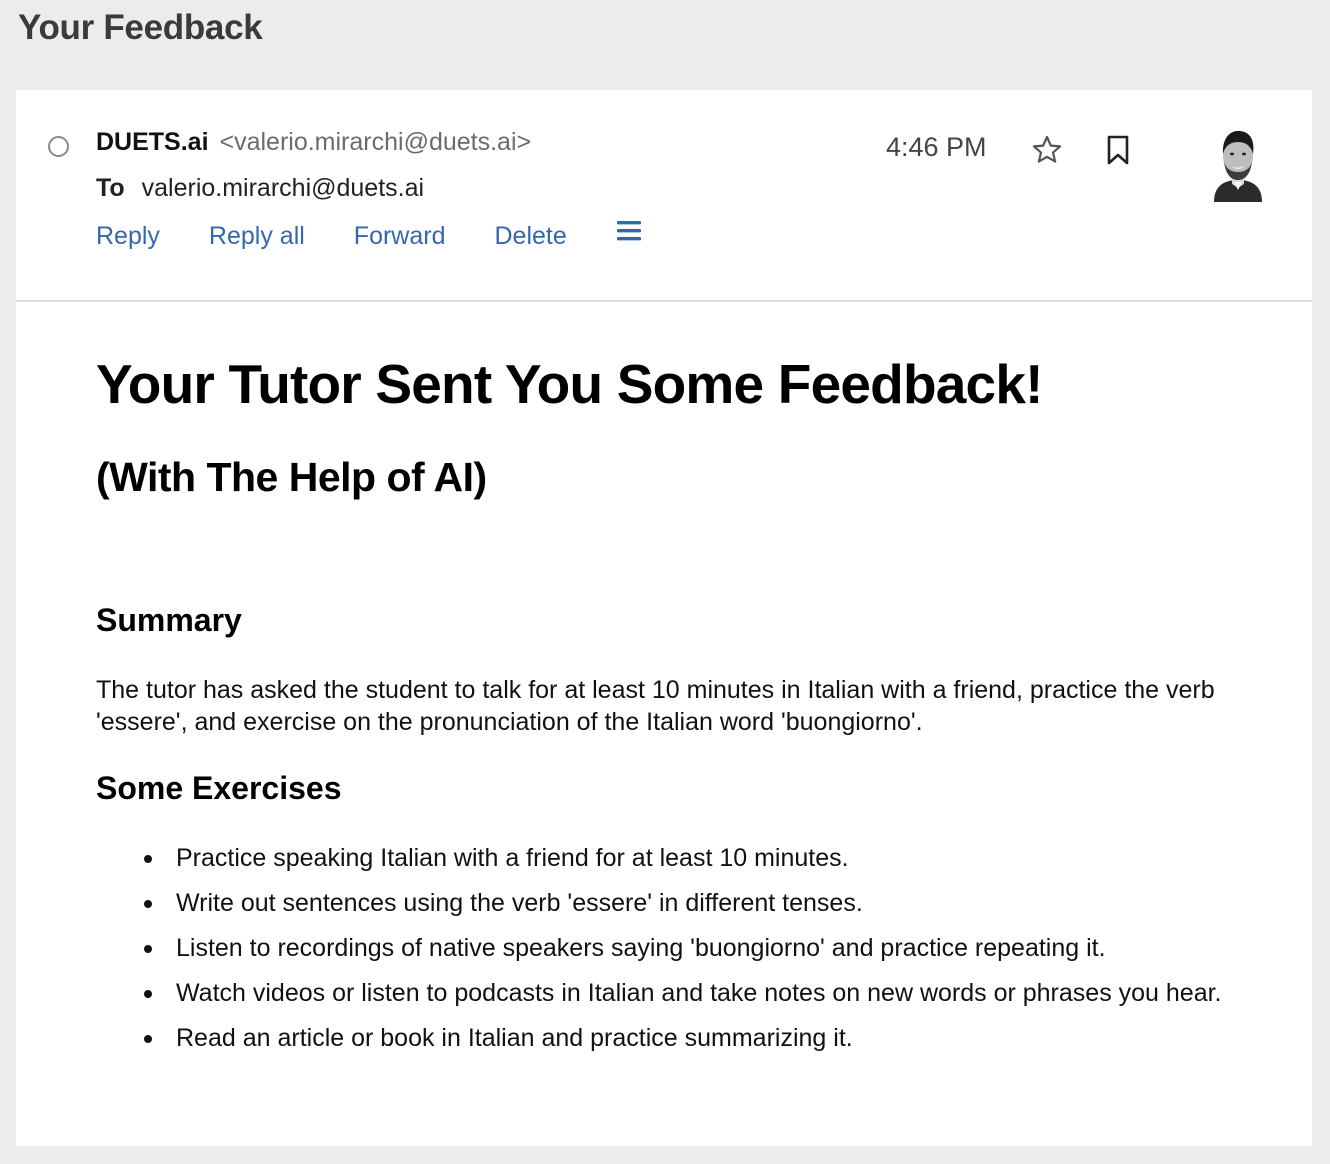 This screenshot has height=1164, width=1330. I want to click on page-heading: Your Feedback, so click(140, 27).